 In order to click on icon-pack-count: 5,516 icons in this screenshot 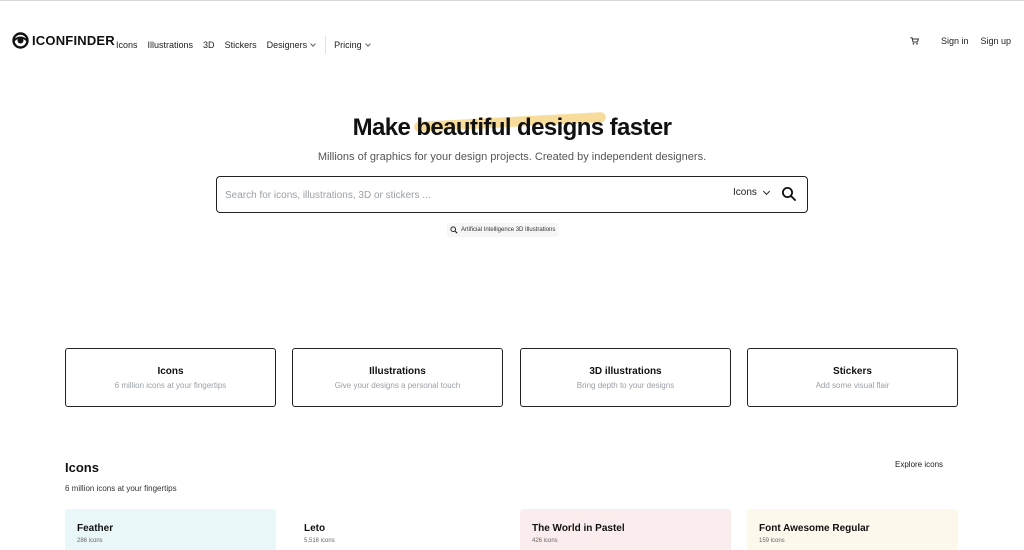, I will do `click(319, 541)`.